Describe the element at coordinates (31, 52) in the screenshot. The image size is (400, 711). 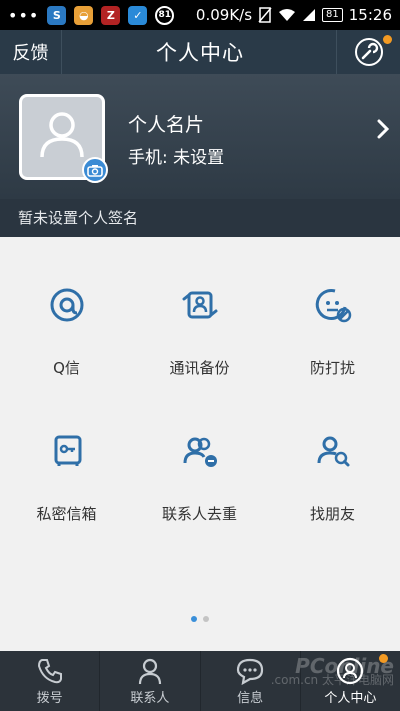
I see `feedback-button: 反馈` at that location.